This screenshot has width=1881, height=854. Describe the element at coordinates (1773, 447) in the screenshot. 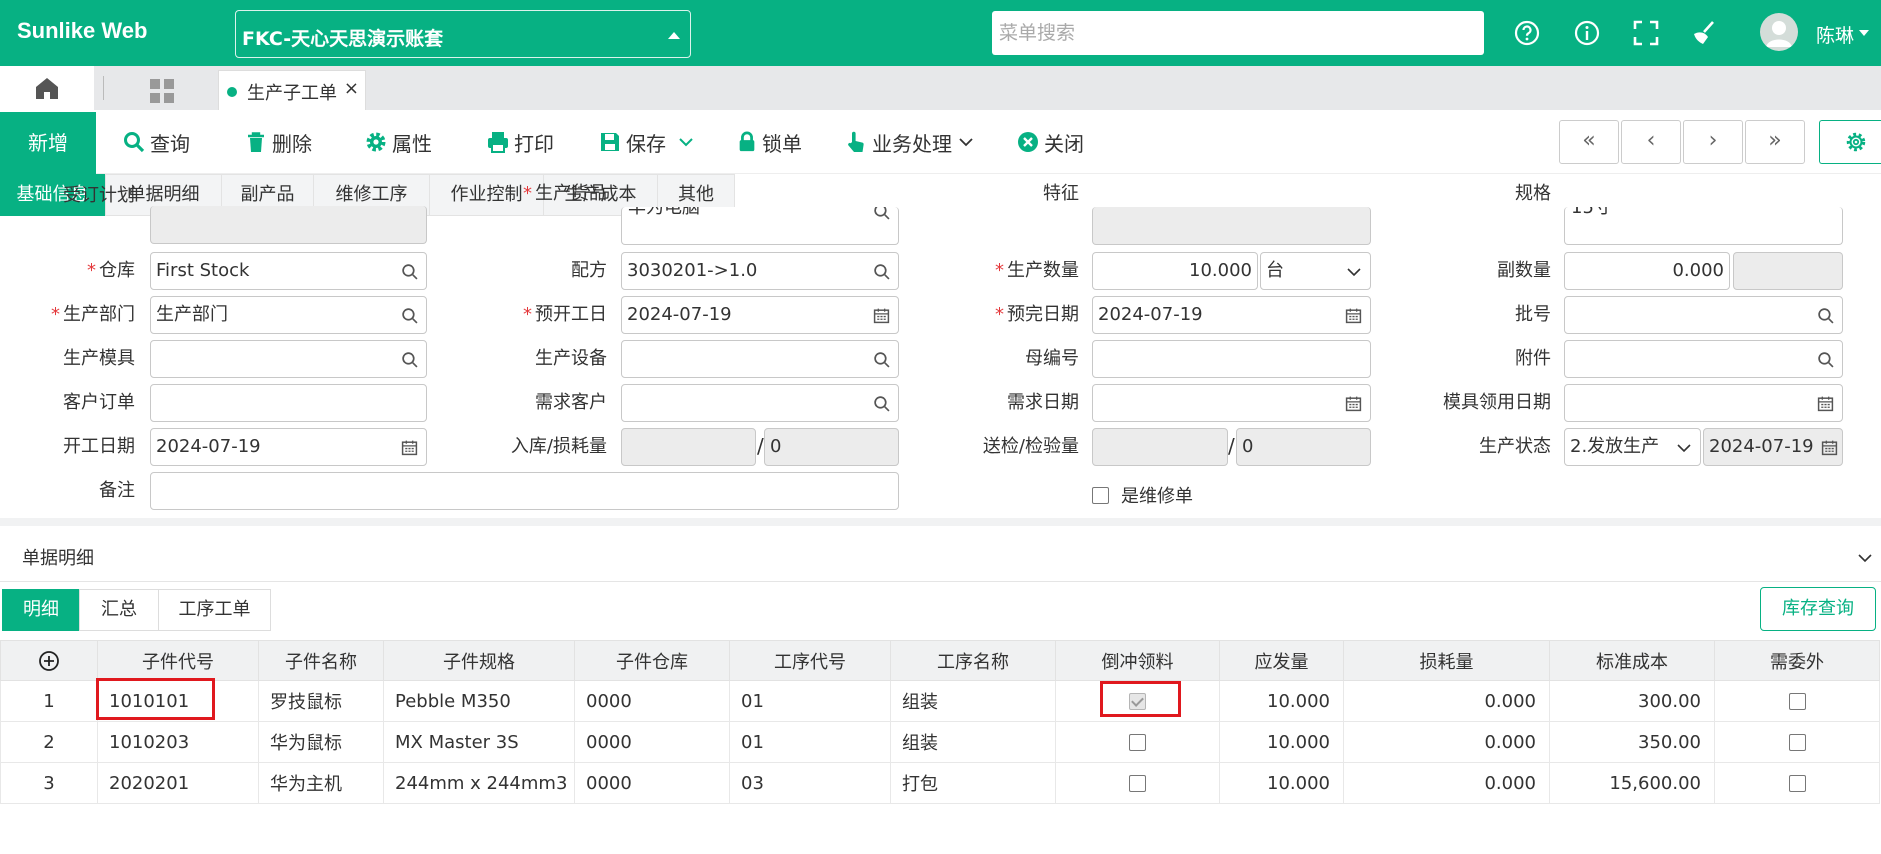

I see `status-date-field: 2024-07-19` at that location.